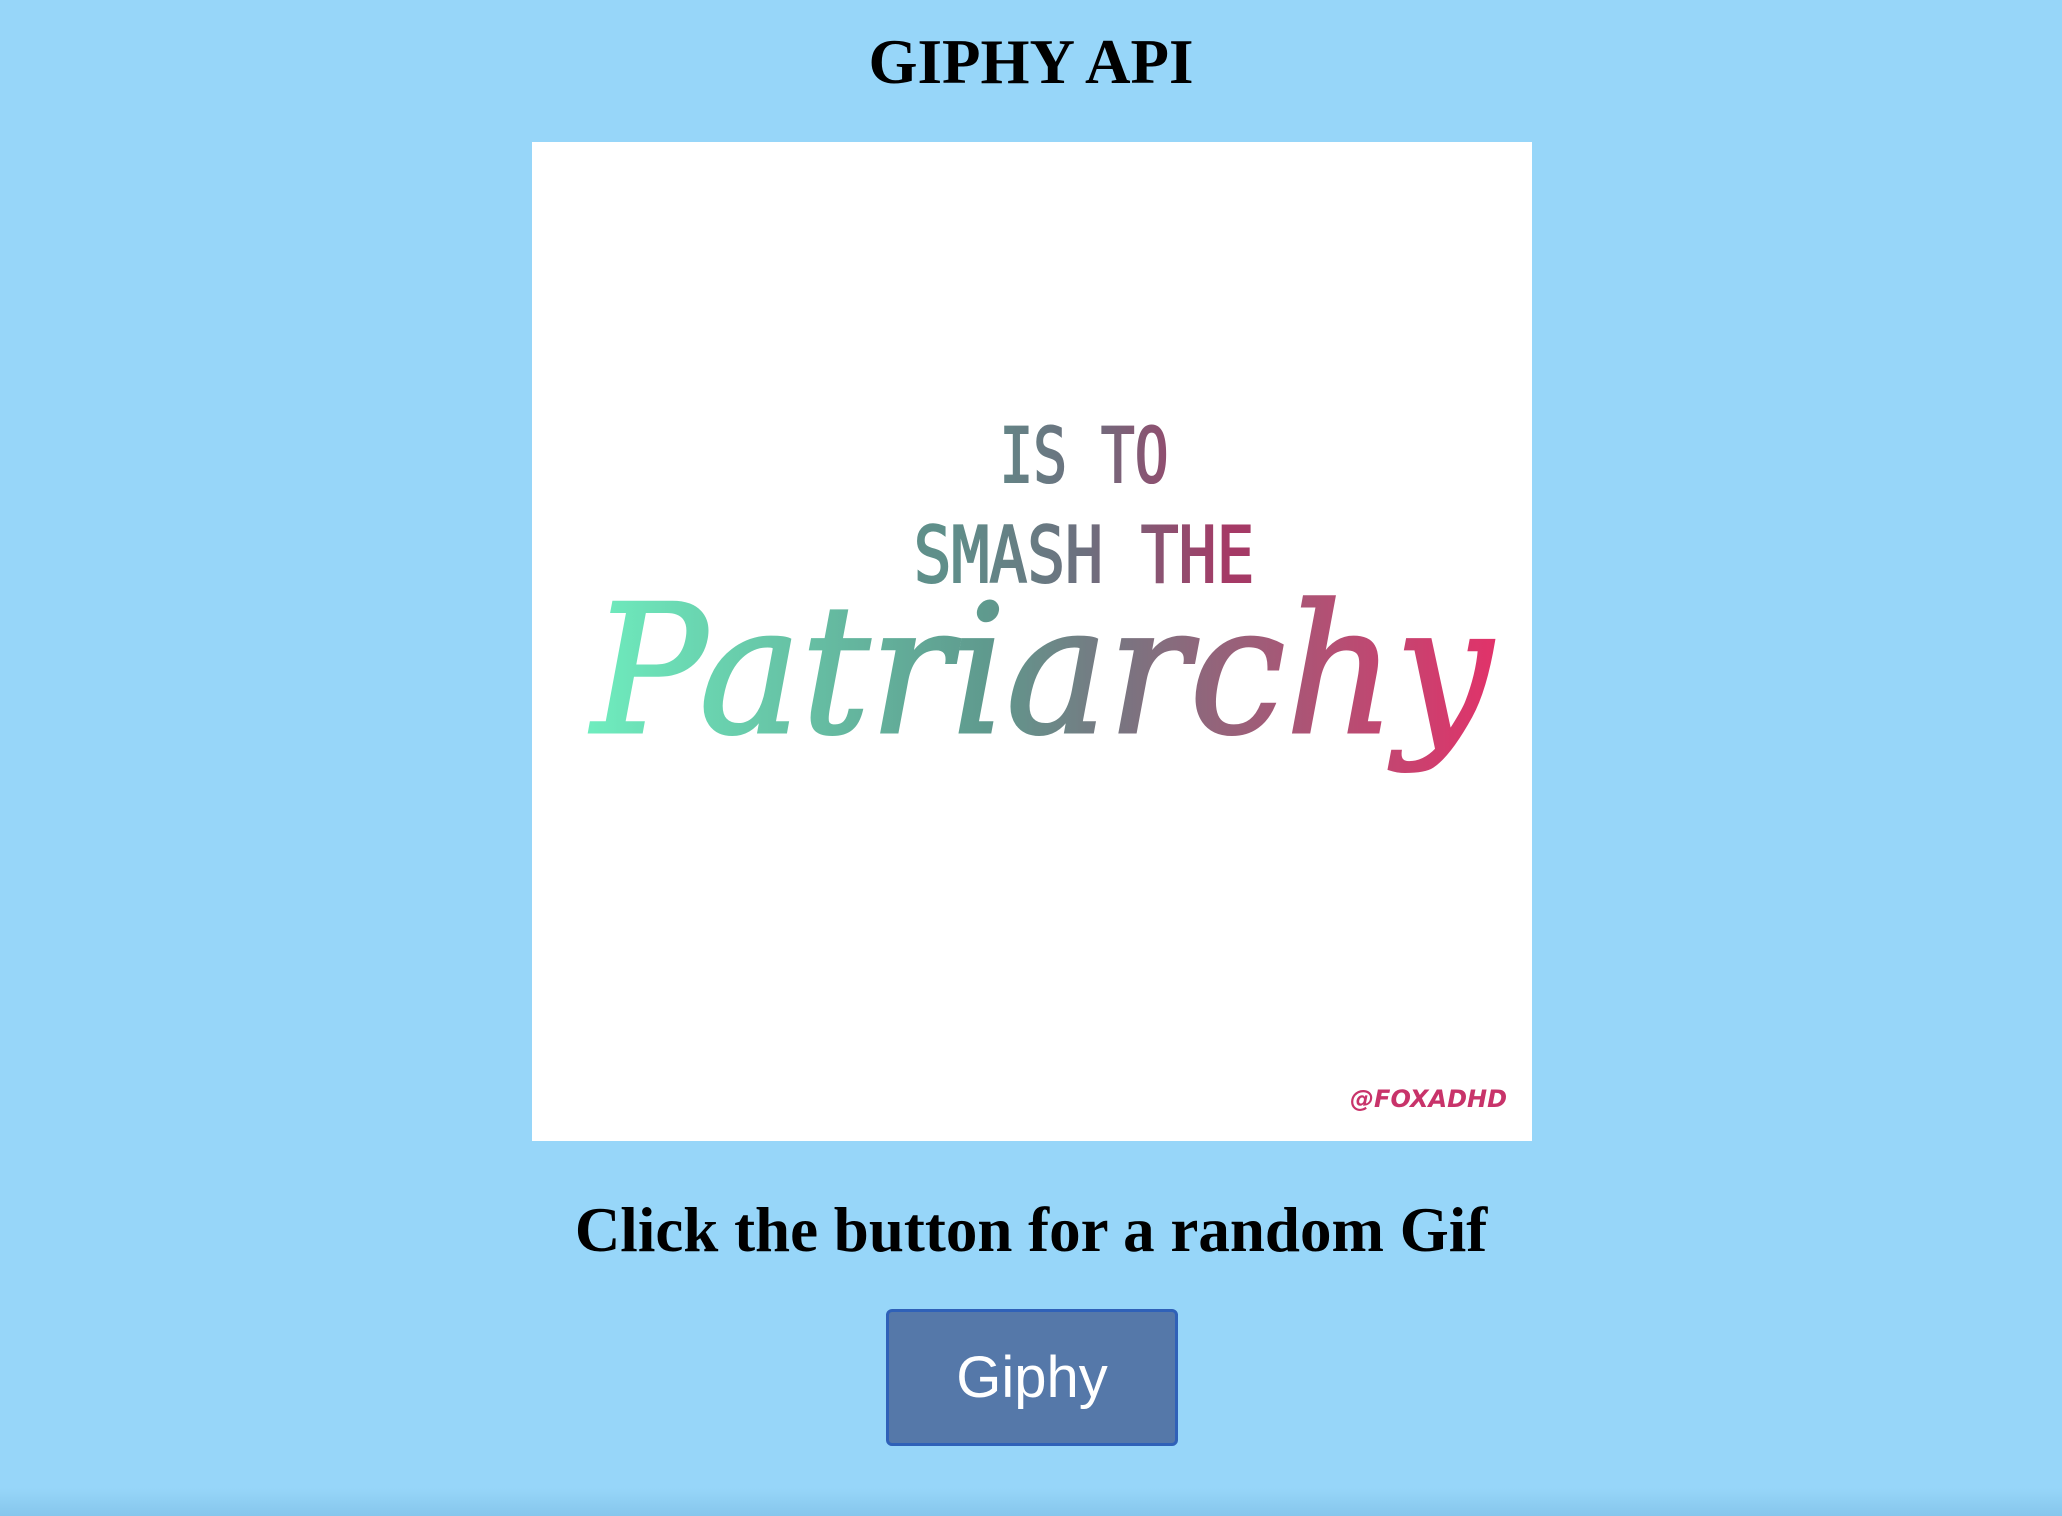 This screenshot has height=1516, width=2062. I want to click on giphy-button: Giphy, so click(1032, 1377).